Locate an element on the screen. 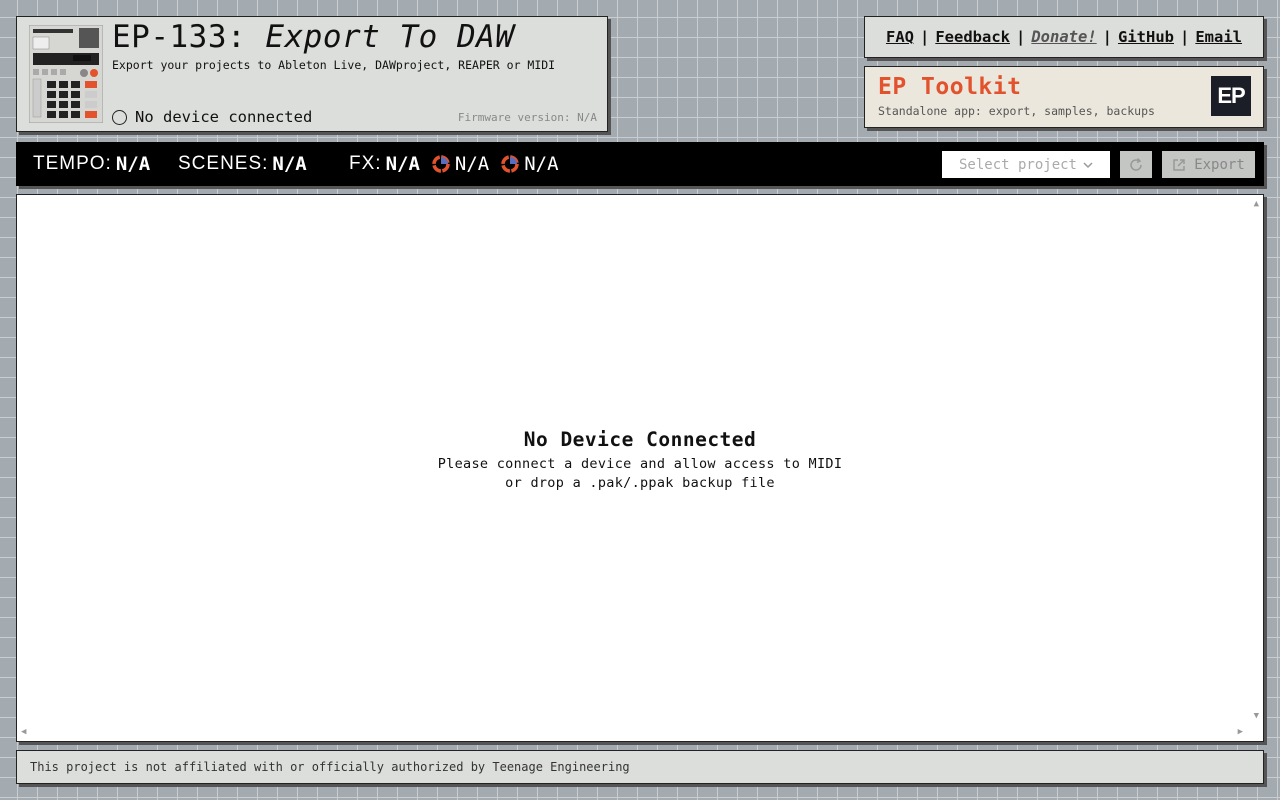 The height and width of the screenshot is (800, 1280). export-label: Export is located at coordinates (1219, 164).